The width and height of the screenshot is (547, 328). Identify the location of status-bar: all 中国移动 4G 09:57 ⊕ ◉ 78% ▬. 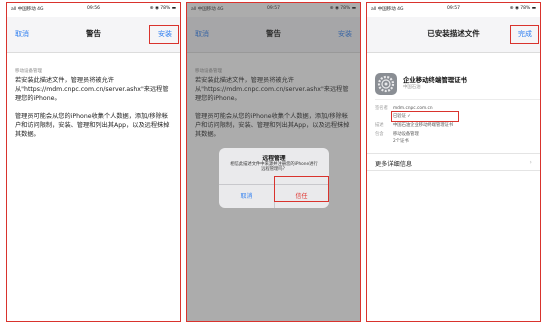
(453, 10).